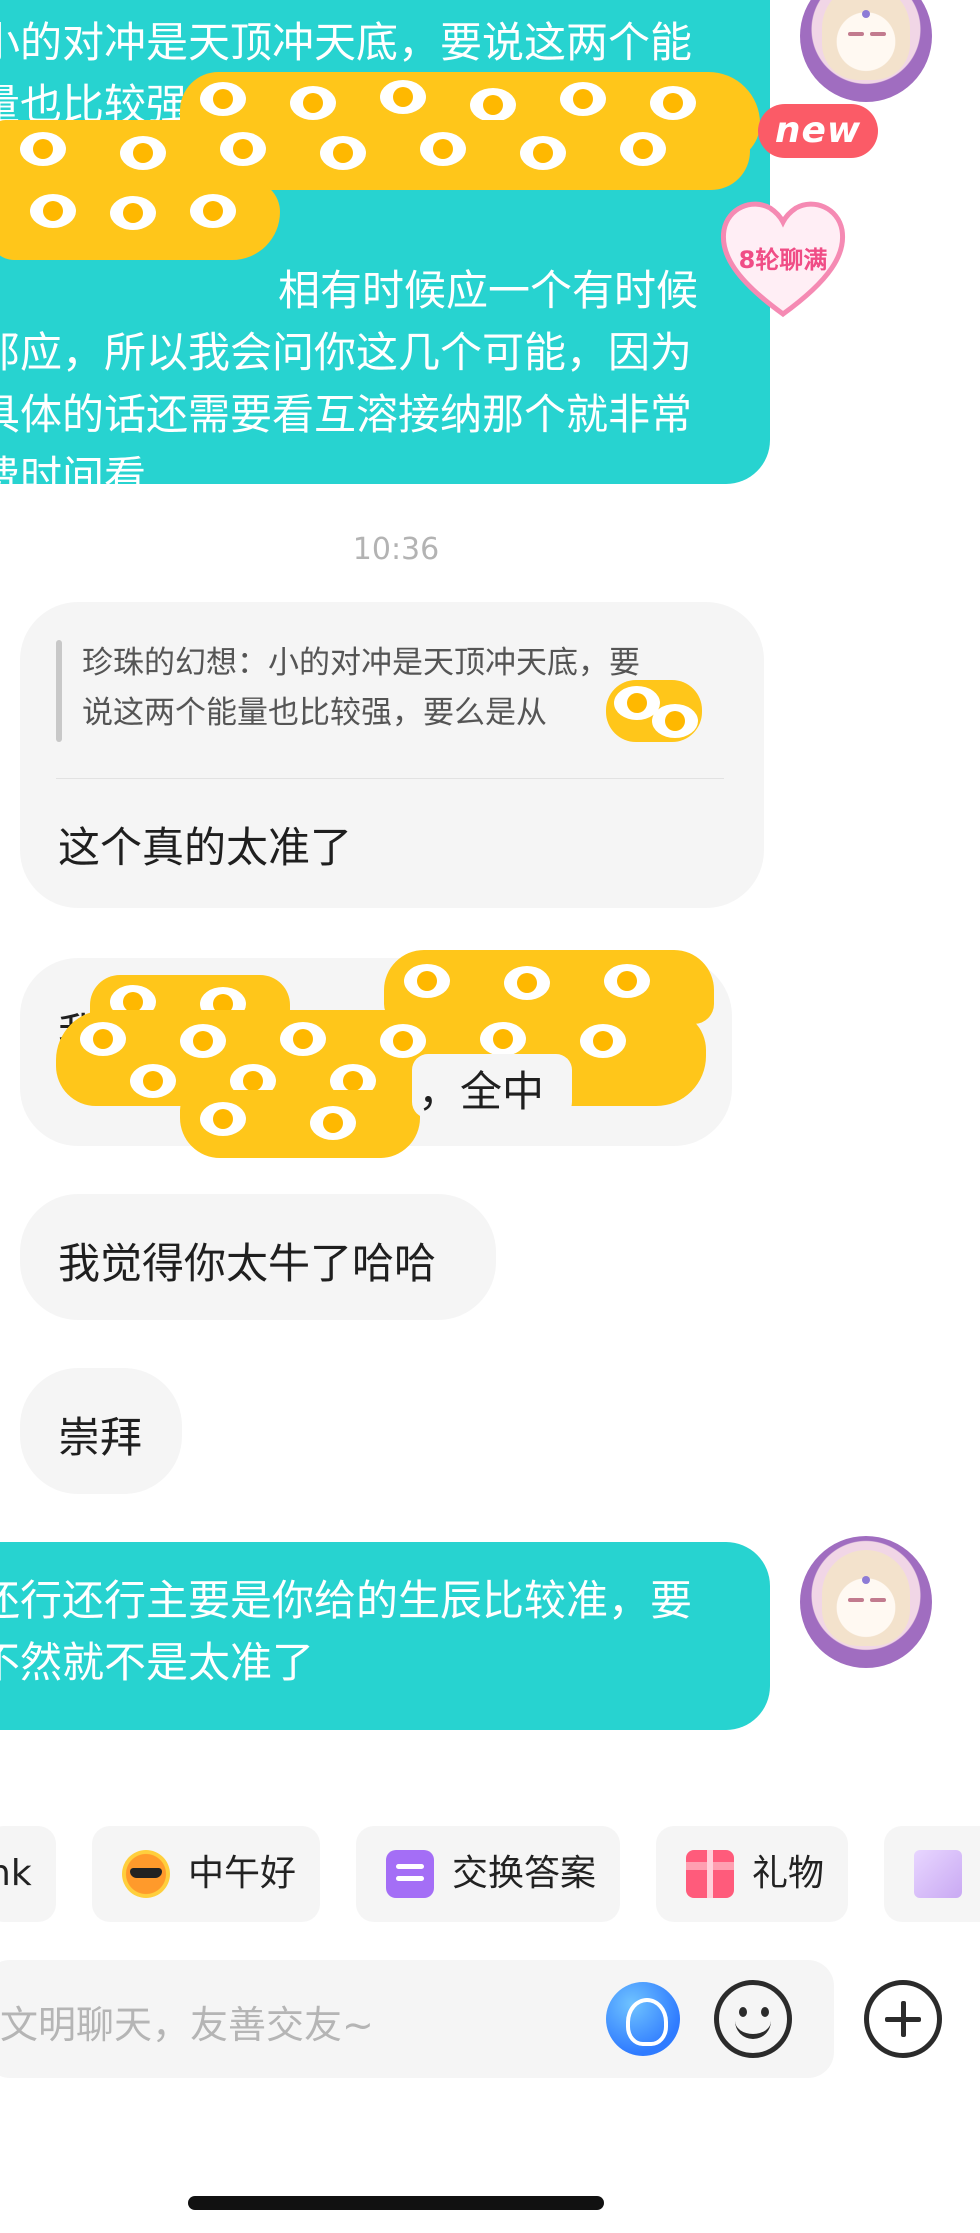  I want to click on sent-message-bubble: 还行还行主要是你给的生辰比较准，要 不然就不是太准了, so click(385, 1636).